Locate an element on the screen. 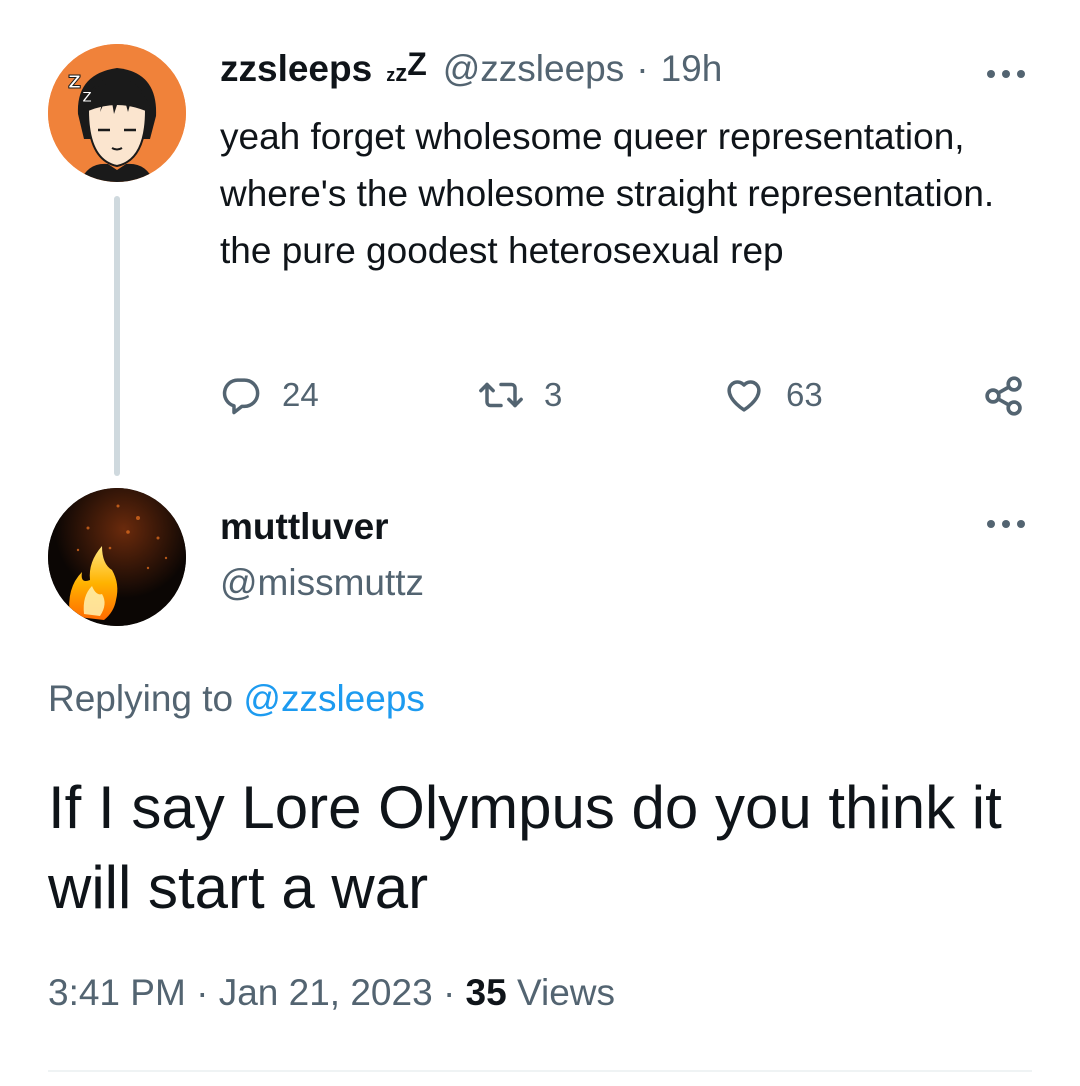 The width and height of the screenshot is (1080, 1086). thread-line is located at coordinates (117, 336).